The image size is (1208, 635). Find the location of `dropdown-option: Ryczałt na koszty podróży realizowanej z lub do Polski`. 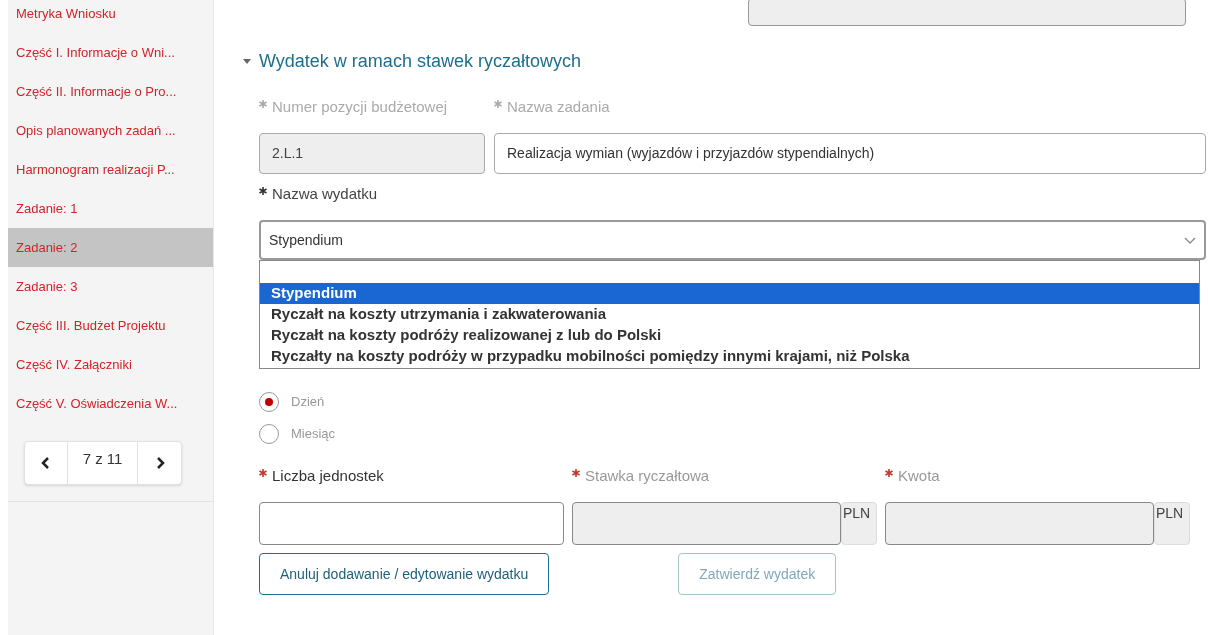

dropdown-option: Ryczałt na koszty podróży realizowanej z lub do Polski is located at coordinates (729, 335).